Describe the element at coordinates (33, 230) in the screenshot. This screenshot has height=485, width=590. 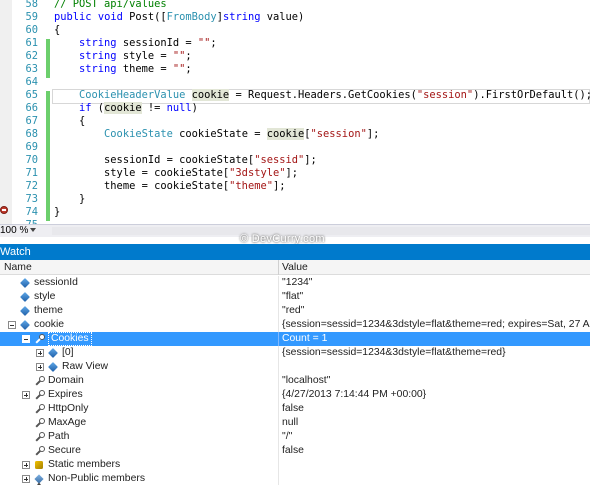
I see `chevron-down-icon` at that location.